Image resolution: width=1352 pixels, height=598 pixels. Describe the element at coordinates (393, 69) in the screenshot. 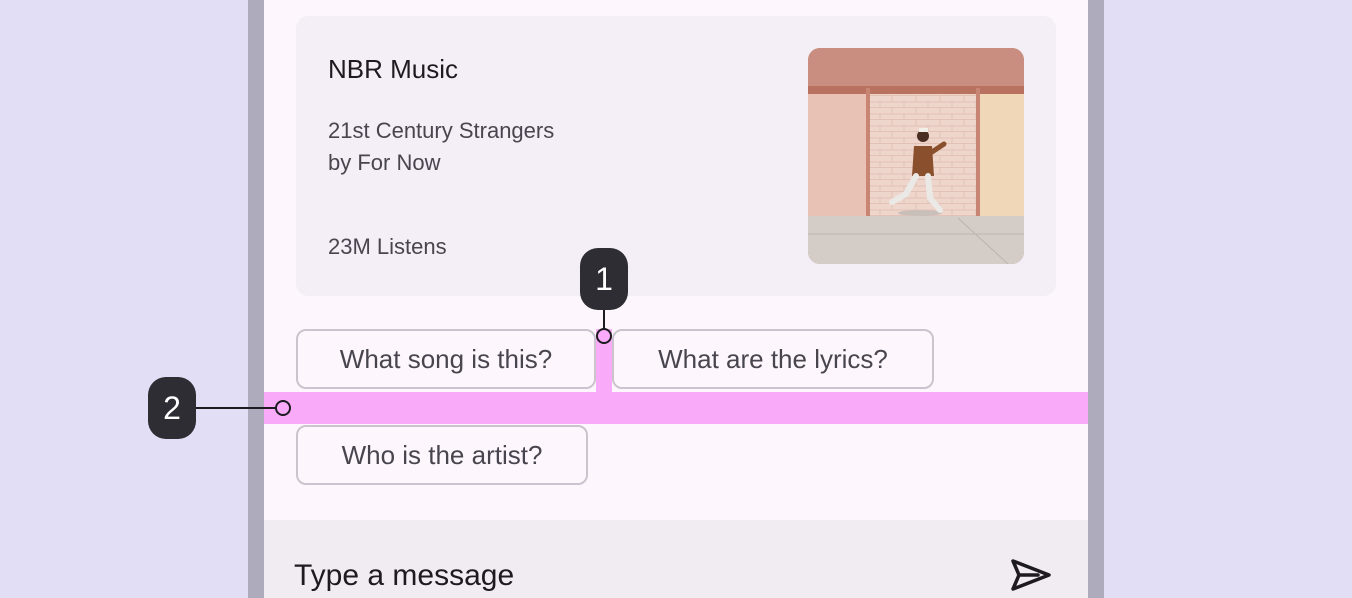

I see `card-title: NBR Music` at that location.